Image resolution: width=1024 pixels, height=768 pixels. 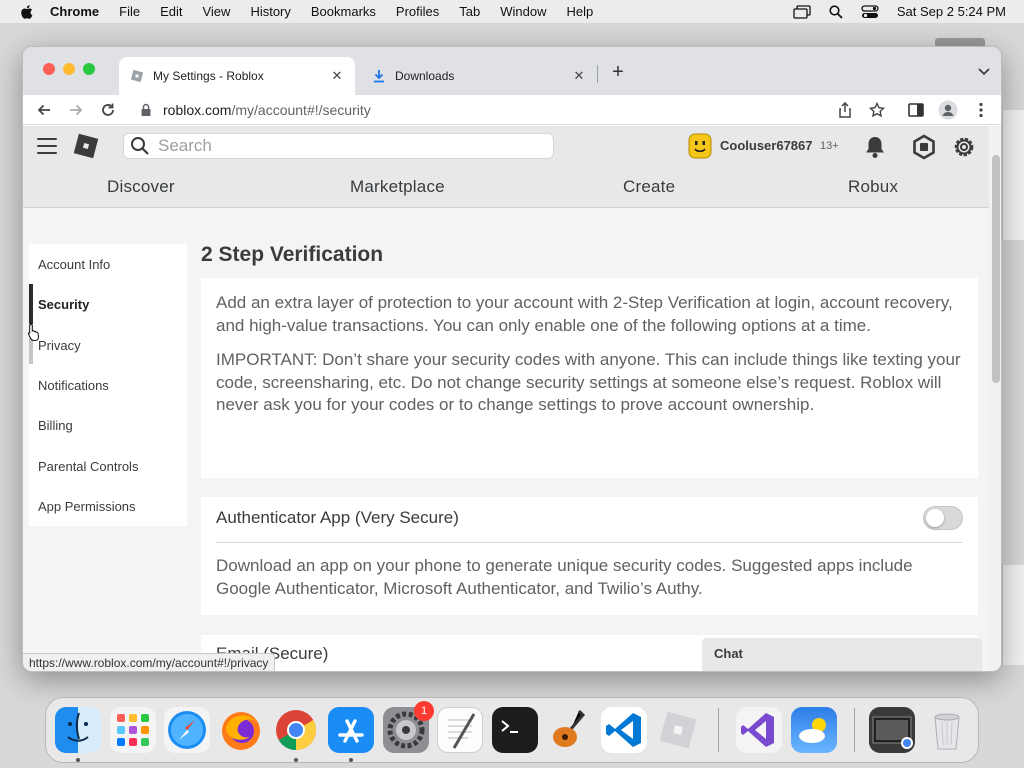 I want to click on menu-app-name: Chrome, so click(x=74, y=11).